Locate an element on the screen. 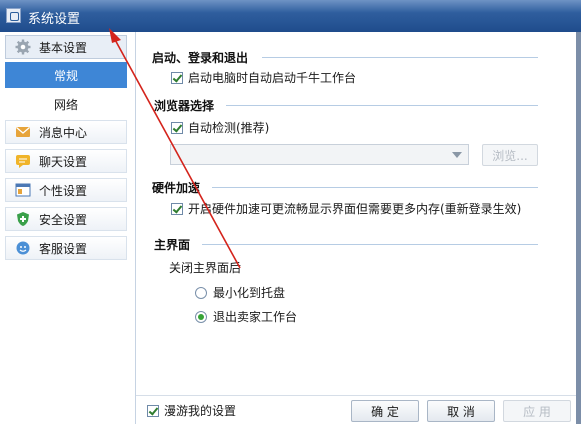 The height and width of the screenshot is (425, 581). radio-label: 最小化到托盘 is located at coordinates (249, 293).